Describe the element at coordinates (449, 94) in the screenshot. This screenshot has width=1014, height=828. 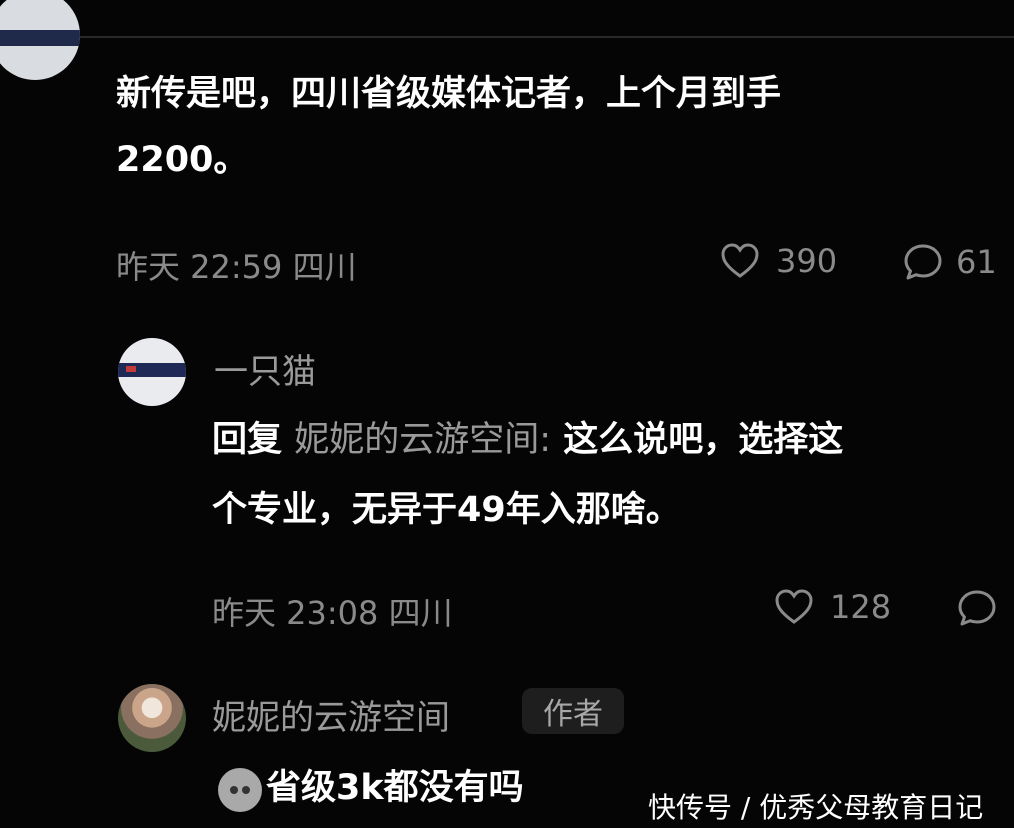
I see `comment-text-line-1: 新传是吧，四川省级媒体记者，上个月到手` at that location.